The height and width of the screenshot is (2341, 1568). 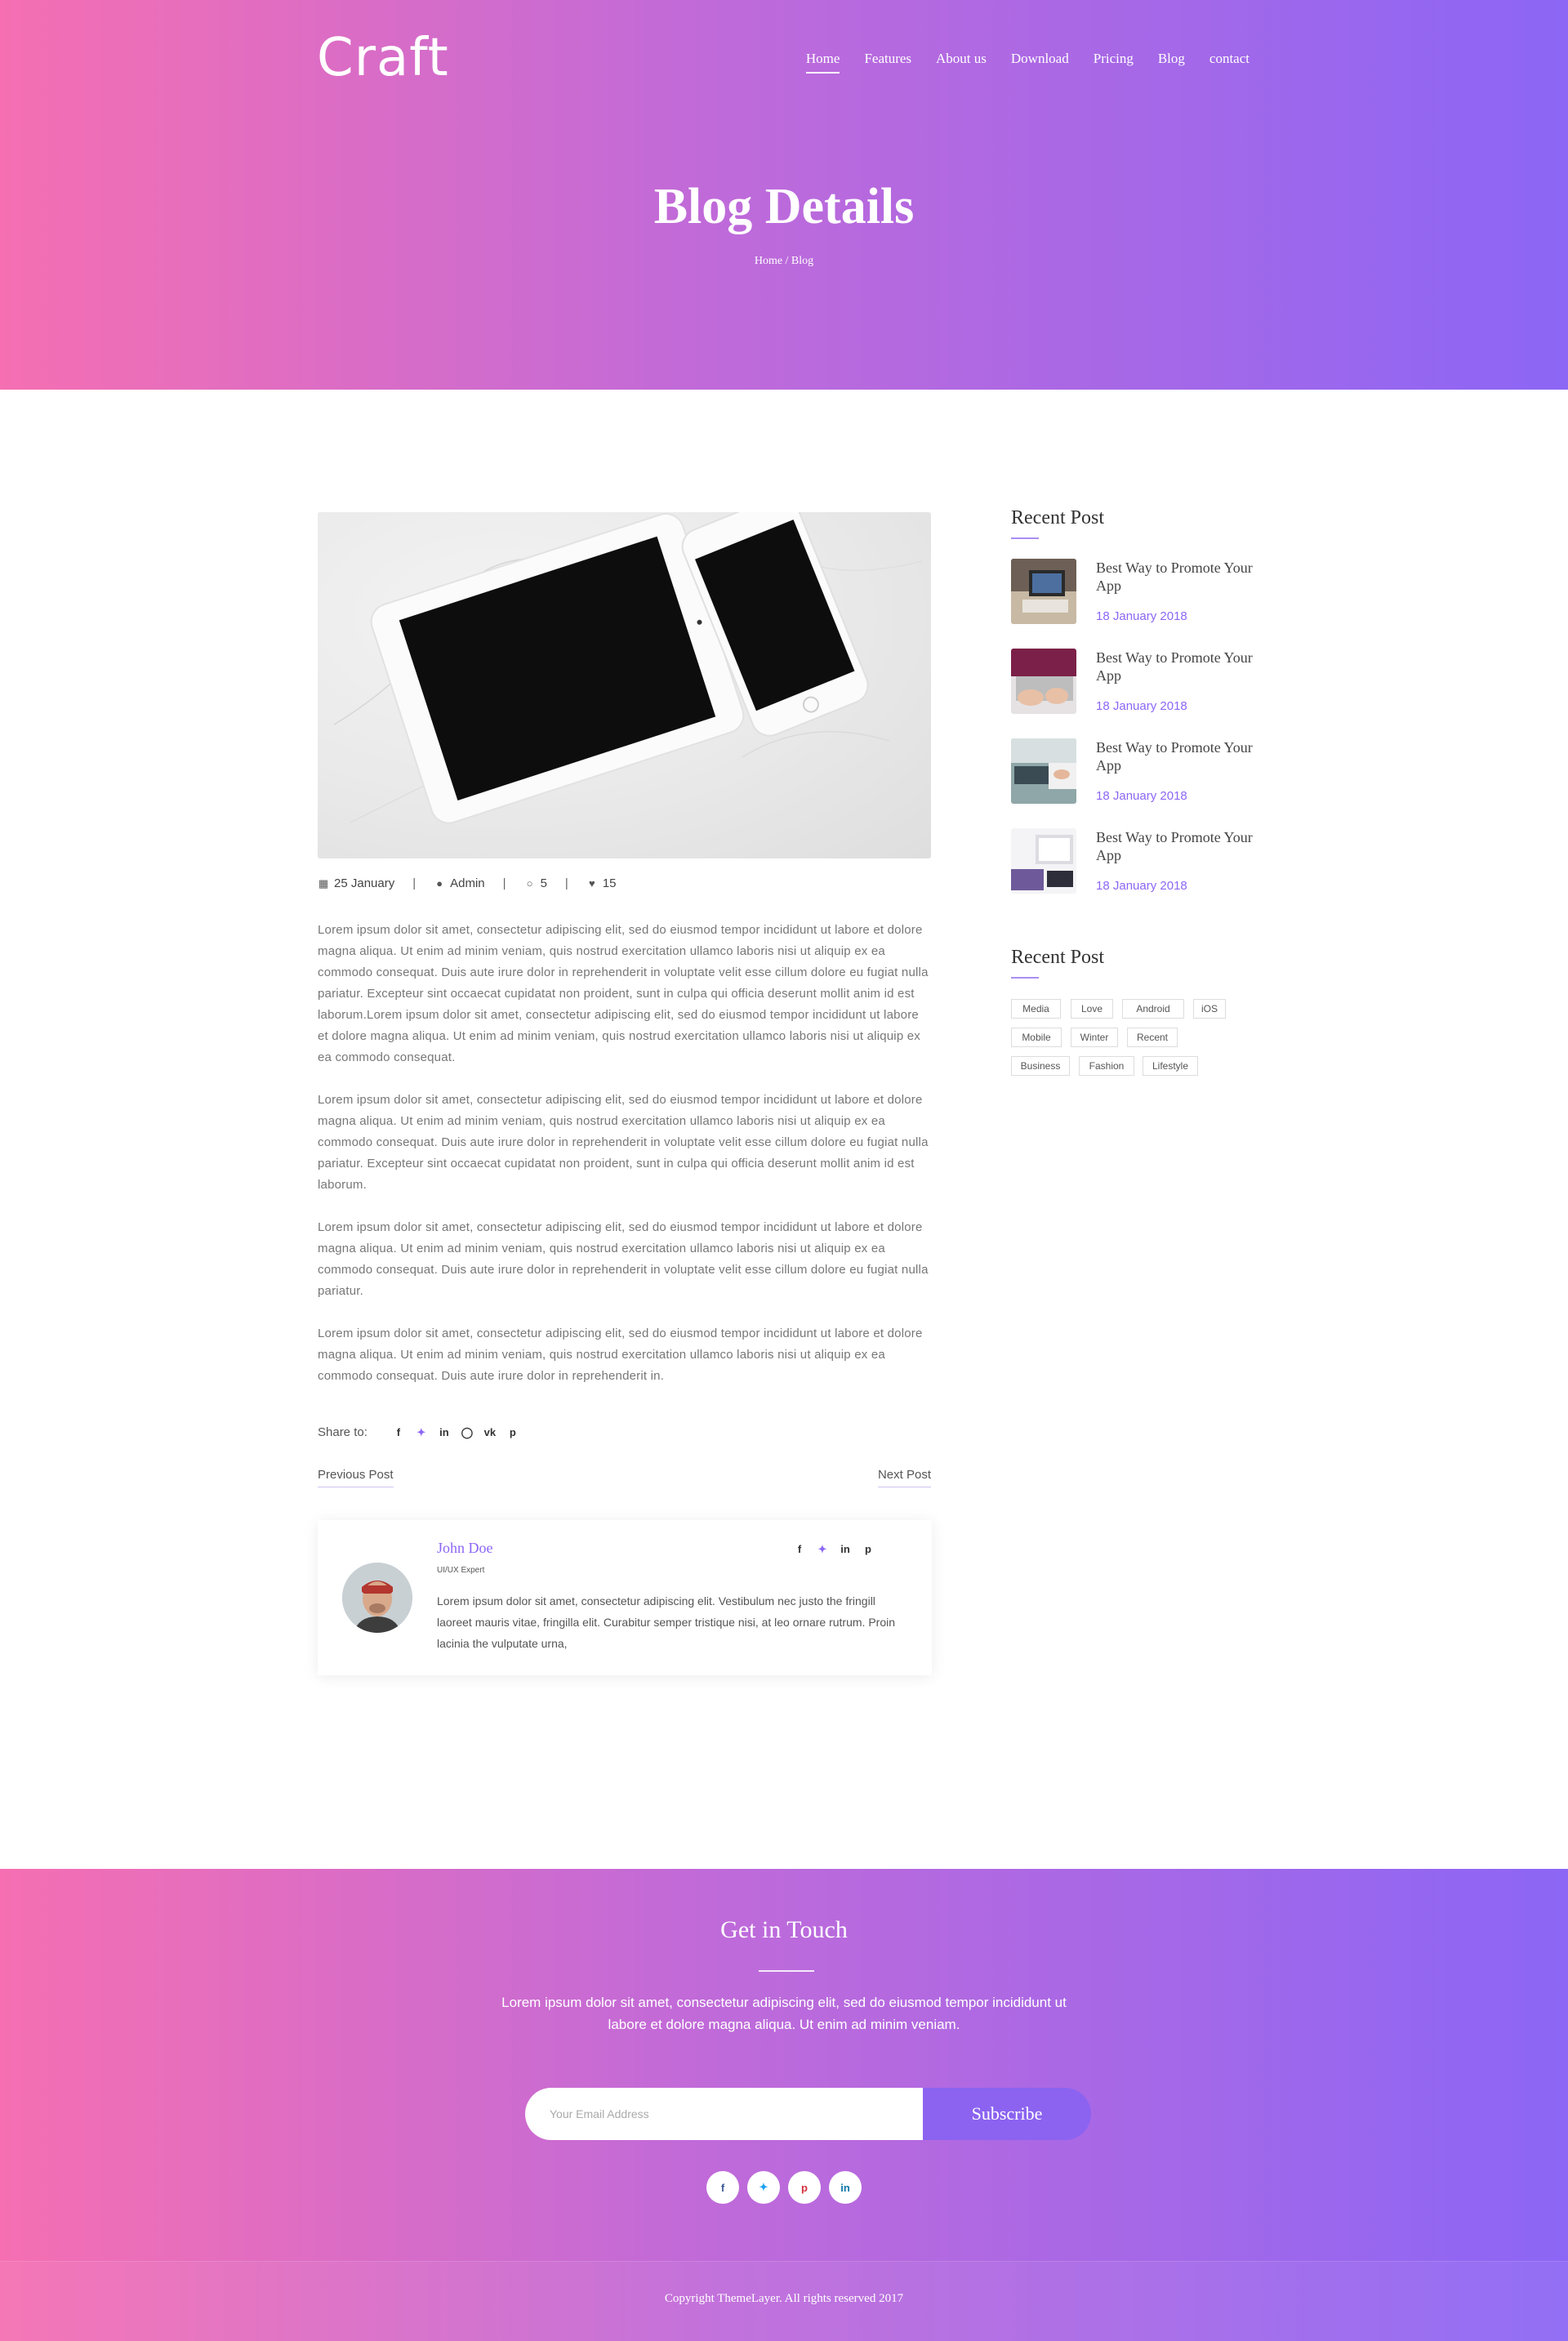 I want to click on previous-post-link: Previous Post, so click(x=356, y=1478).